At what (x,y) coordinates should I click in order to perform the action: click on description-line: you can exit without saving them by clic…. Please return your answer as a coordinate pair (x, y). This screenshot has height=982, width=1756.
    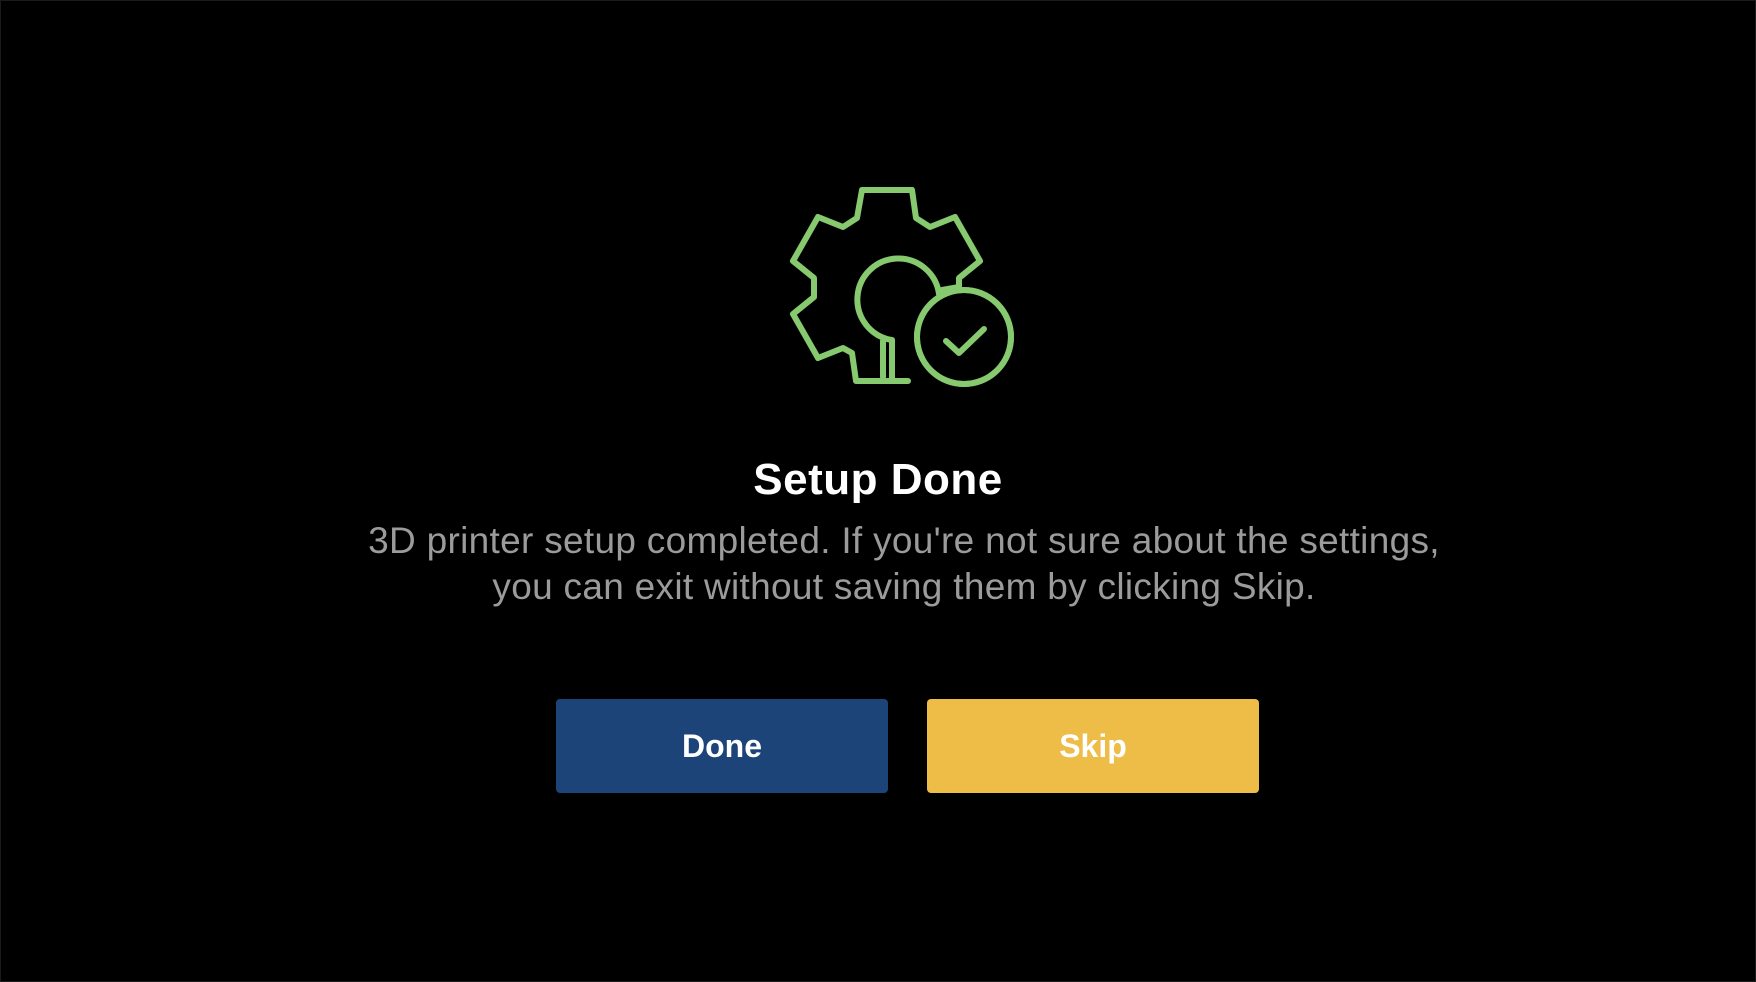
    Looking at the image, I should click on (904, 586).